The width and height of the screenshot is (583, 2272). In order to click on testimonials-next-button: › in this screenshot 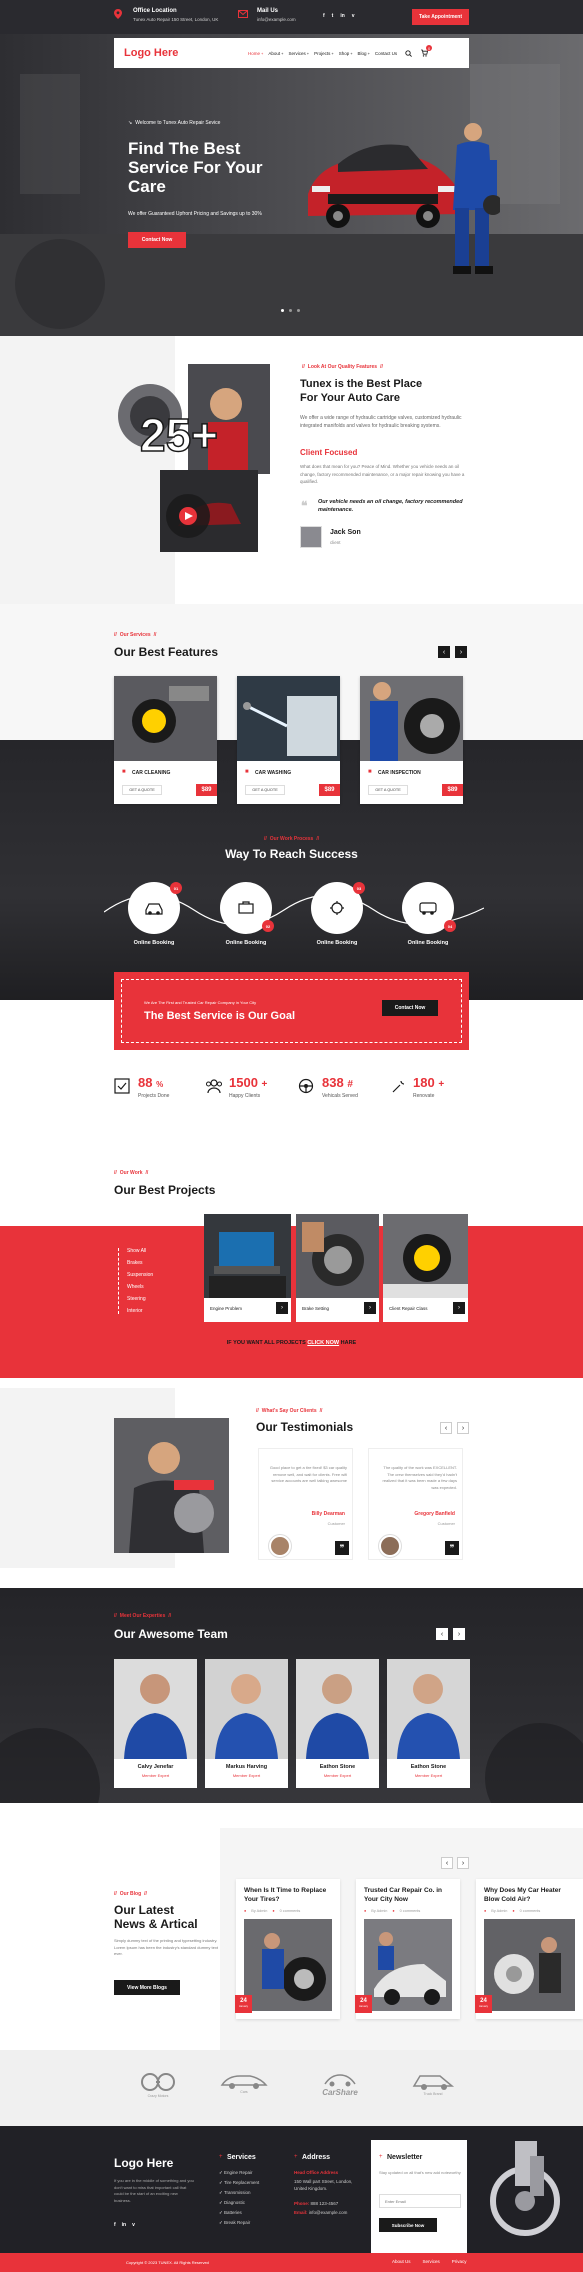, I will do `click(463, 1428)`.